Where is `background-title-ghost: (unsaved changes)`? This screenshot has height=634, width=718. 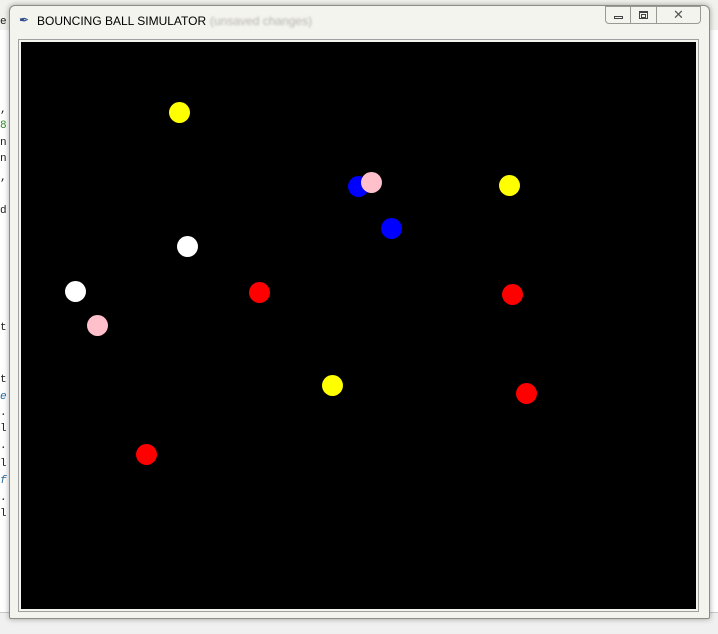 background-title-ghost: (unsaved changes) is located at coordinates (261, 21).